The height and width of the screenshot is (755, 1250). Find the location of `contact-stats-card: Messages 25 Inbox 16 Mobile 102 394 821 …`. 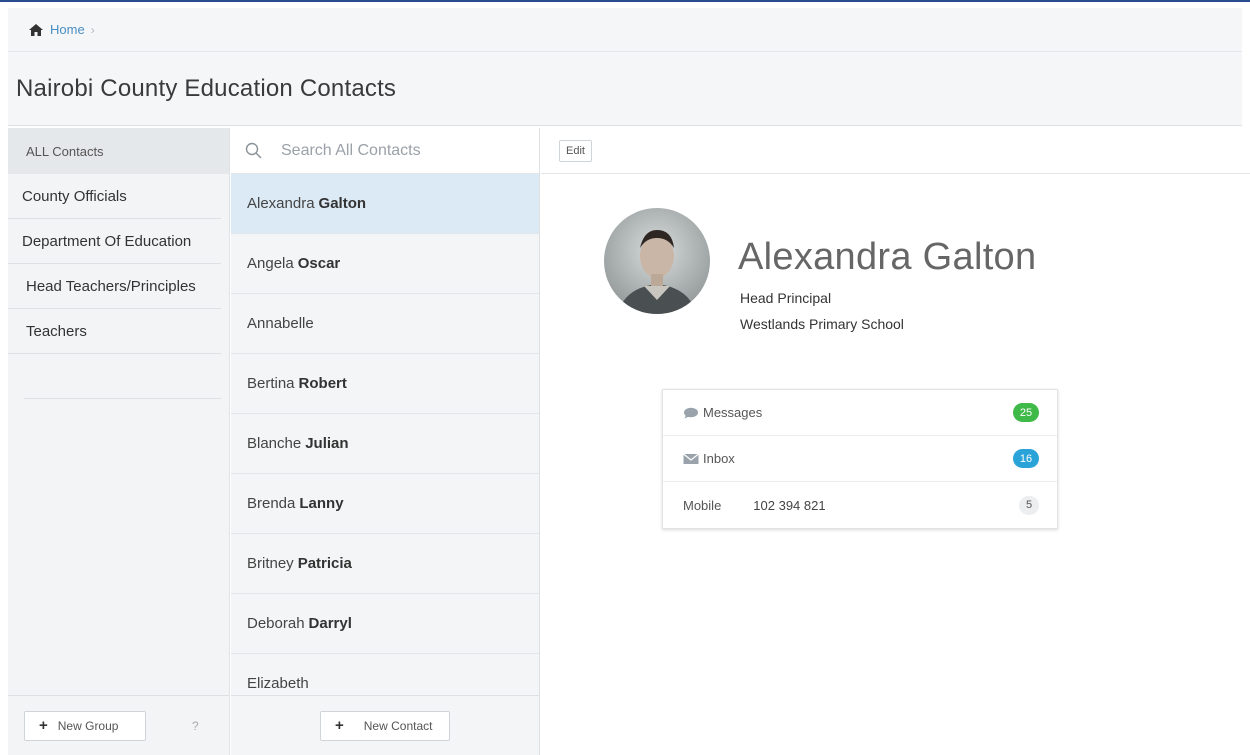

contact-stats-card: Messages 25 Inbox 16 Mobile 102 394 821 … is located at coordinates (860, 459).